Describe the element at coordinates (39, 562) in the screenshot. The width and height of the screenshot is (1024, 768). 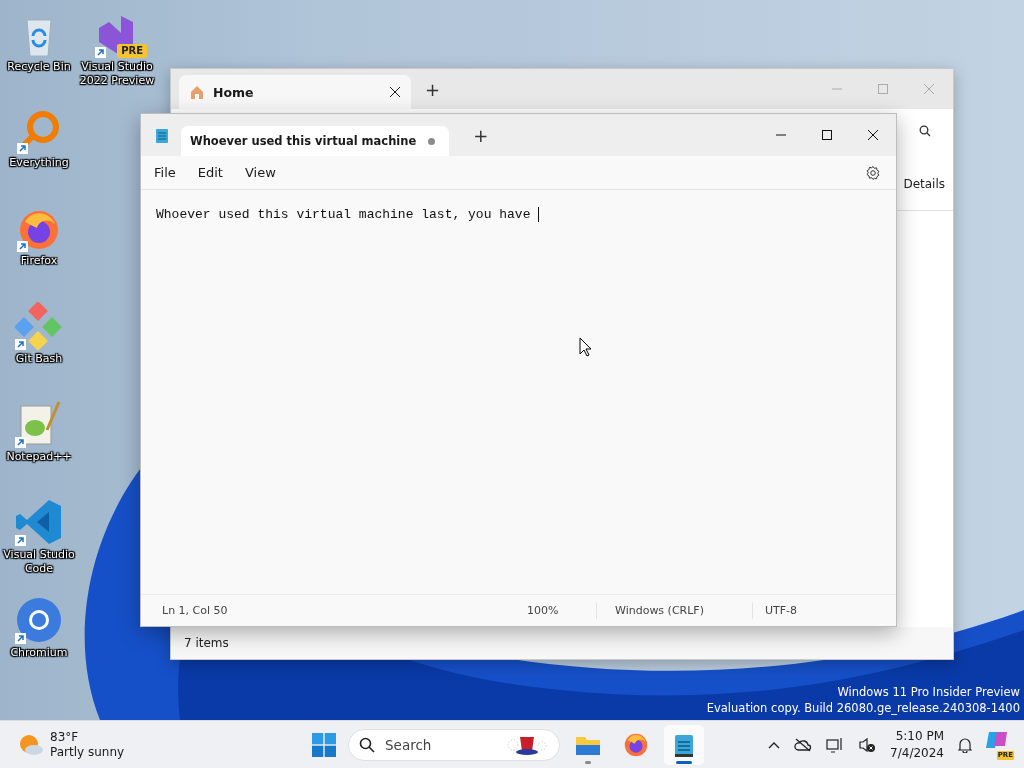
I see `desktop-icon-label: Visual Studio Code` at that location.